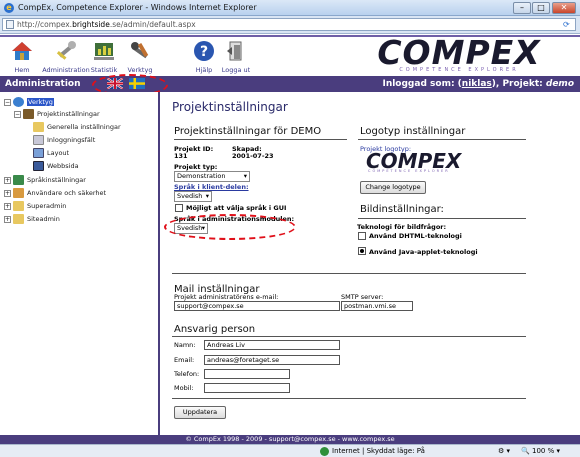  What do you see at coordinates (179, 208) in the screenshot?
I see `allow-language-checkbox` at bounding box center [179, 208].